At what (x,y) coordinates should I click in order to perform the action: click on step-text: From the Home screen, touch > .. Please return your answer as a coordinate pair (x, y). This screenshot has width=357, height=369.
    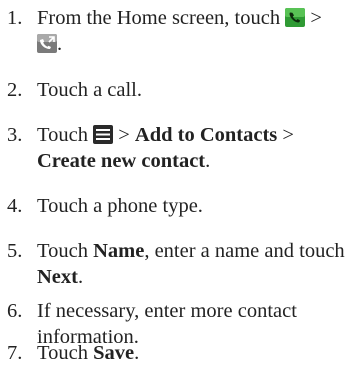
    Looking at the image, I should click on (196, 31).